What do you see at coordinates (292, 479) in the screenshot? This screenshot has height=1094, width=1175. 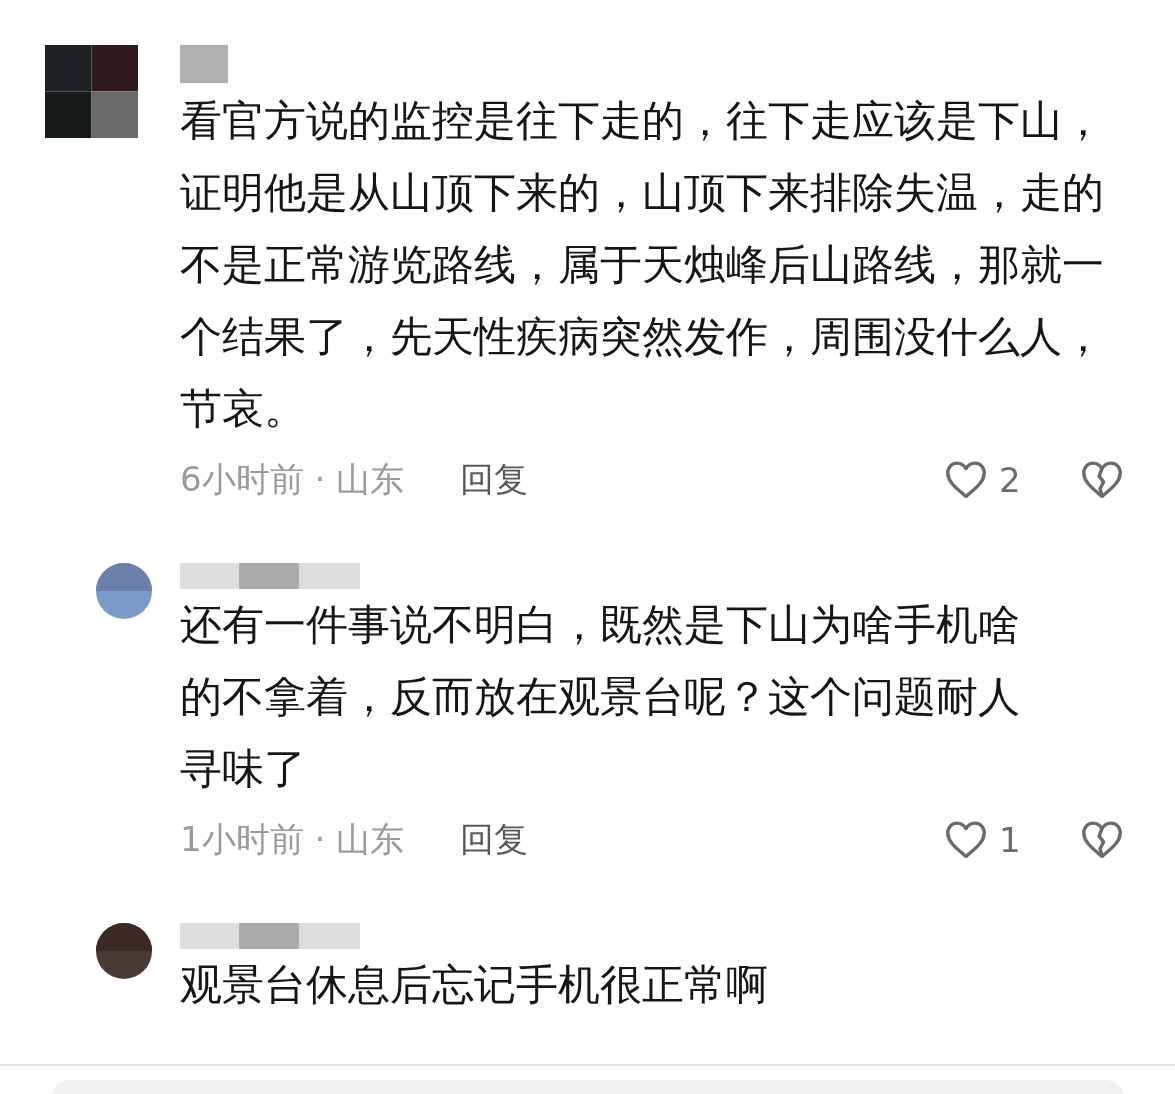 I see `comment-meta: 6小时前 · 山东` at bounding box center [292, 479].